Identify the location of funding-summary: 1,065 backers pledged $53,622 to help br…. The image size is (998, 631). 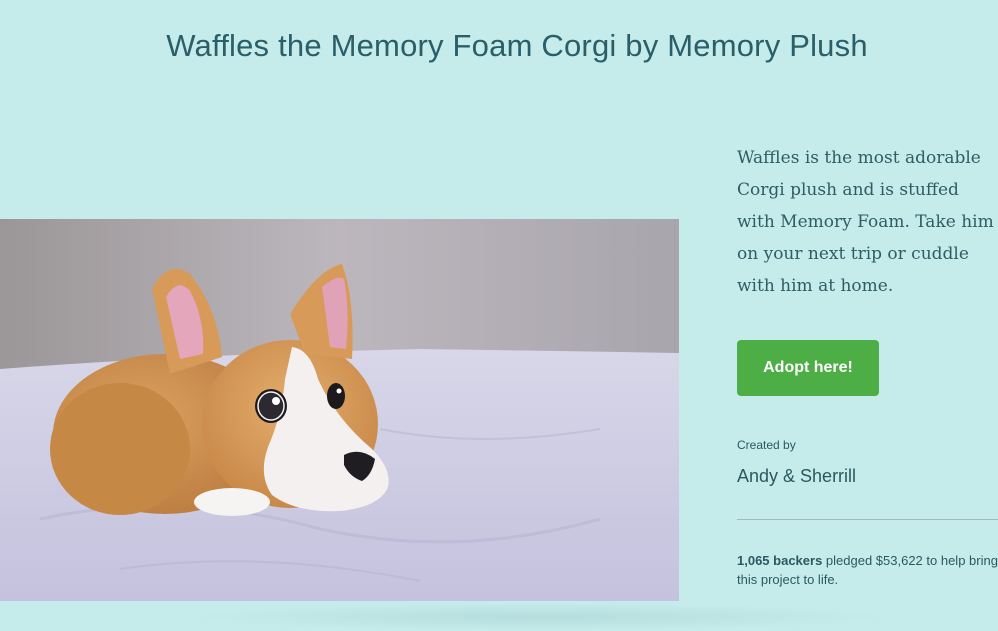
(867, 570).